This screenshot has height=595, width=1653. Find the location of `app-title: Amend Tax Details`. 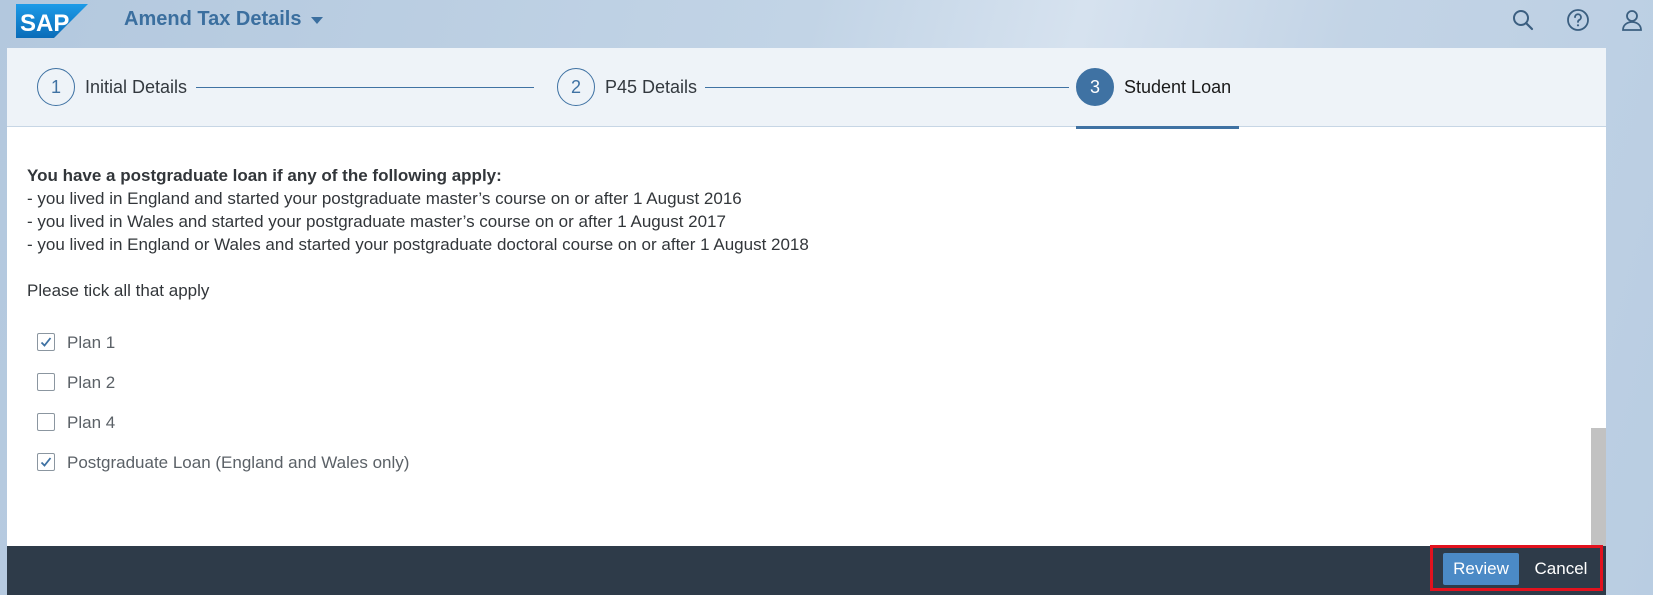

app-title: Amend Tax Details is located at coordinates (213, 19).